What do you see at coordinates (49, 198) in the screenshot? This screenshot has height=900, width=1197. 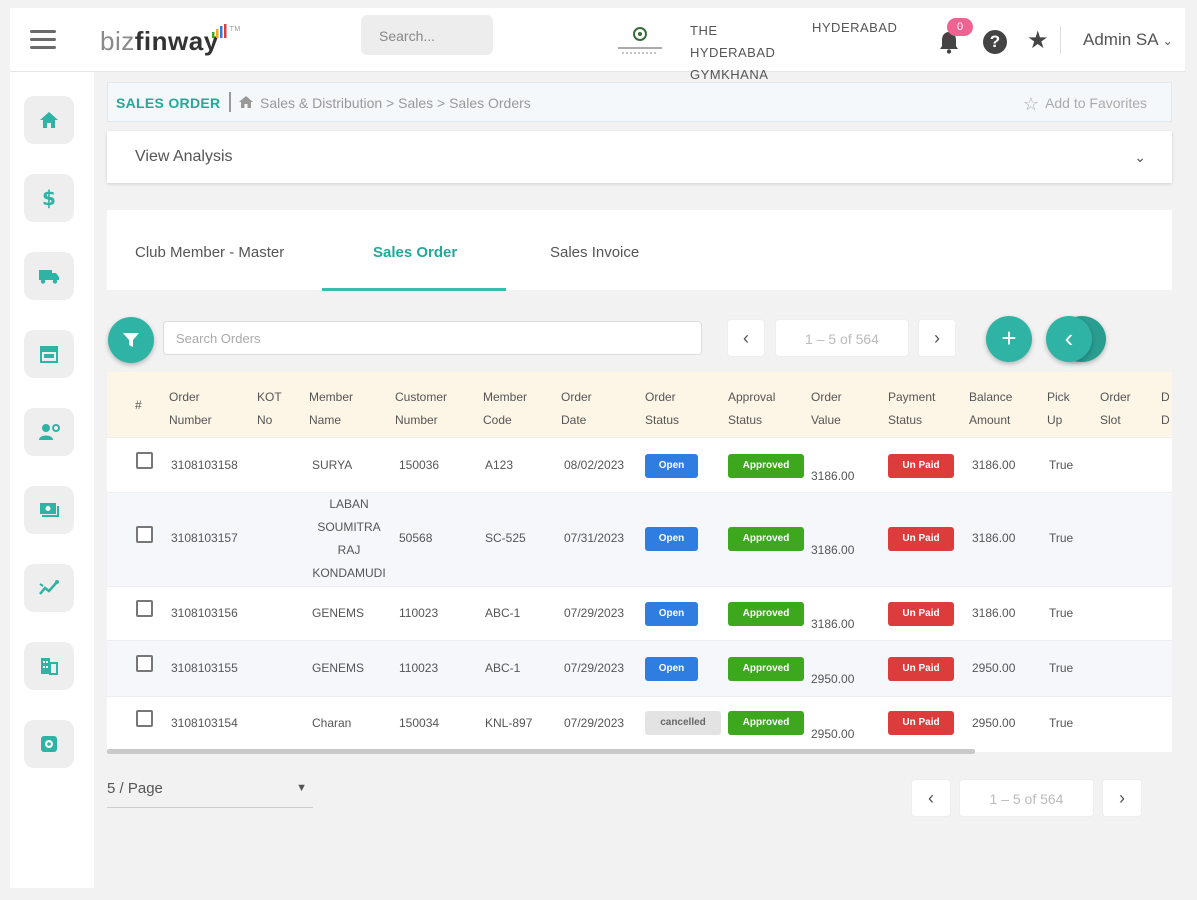 I see `dollar-icon: $` at bounding box center [49, 198].